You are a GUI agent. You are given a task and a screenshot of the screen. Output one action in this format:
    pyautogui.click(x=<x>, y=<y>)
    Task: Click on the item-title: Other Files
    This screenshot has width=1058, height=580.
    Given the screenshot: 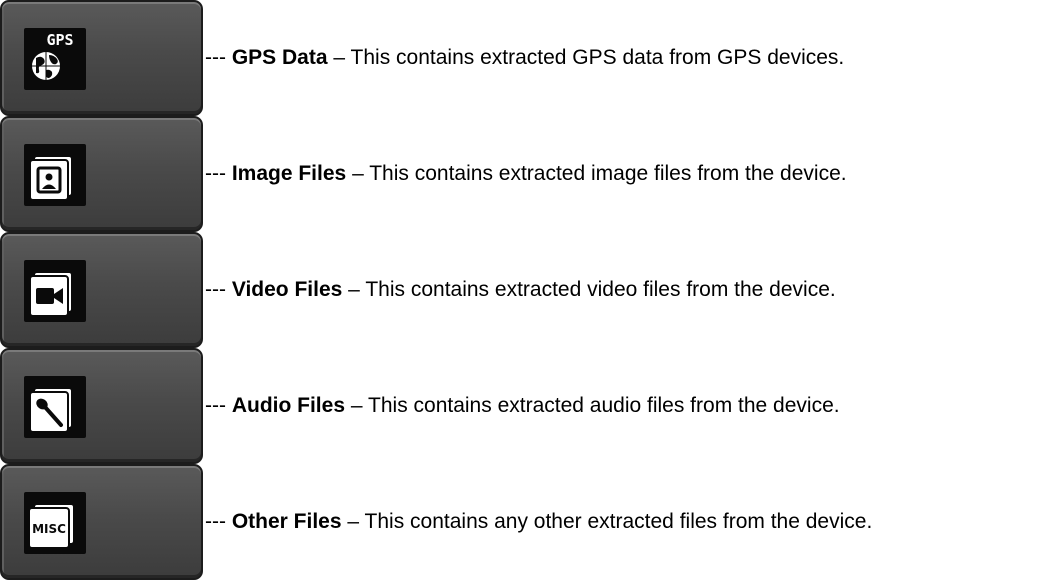 What is the action you would take?
    pyautogui.click(x=286, y=521)
    